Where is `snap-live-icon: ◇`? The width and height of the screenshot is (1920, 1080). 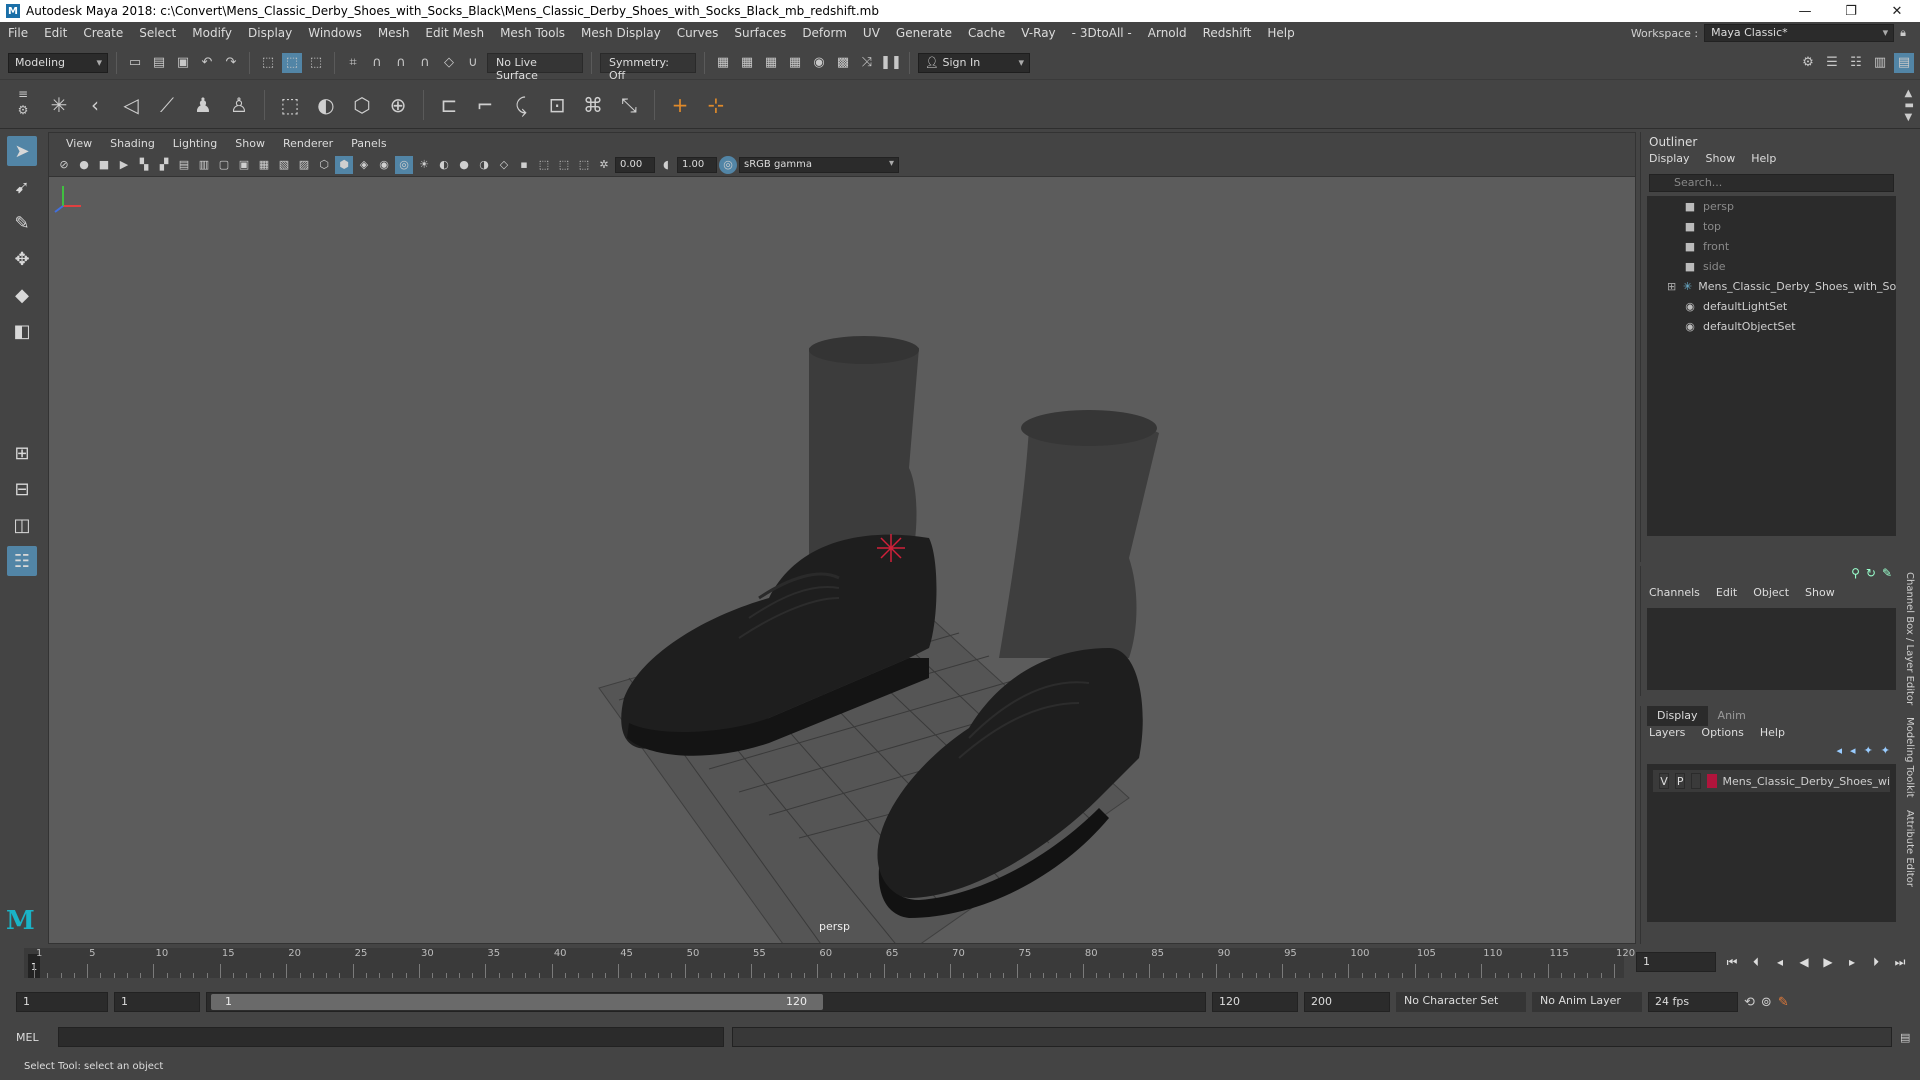
snap-live-icon: ◇ is located at coordinates (449, 63).